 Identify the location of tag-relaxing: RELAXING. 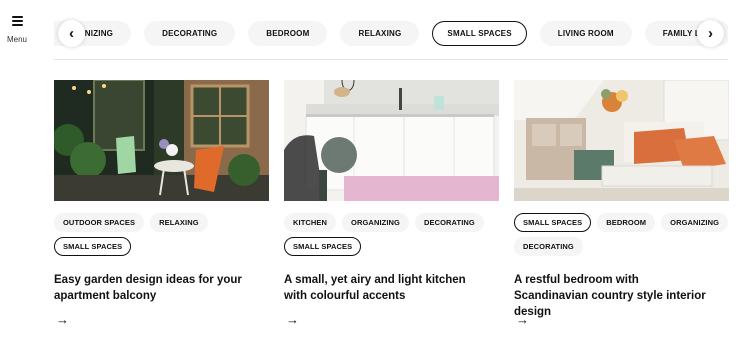
(179, 222).